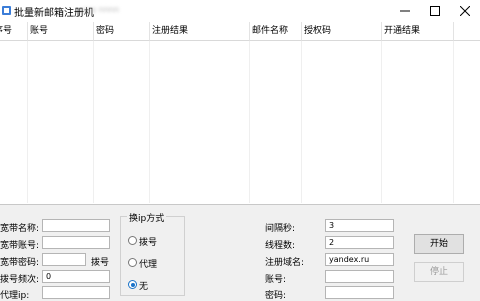  I want to click on maximize-button, so click(435, 11).